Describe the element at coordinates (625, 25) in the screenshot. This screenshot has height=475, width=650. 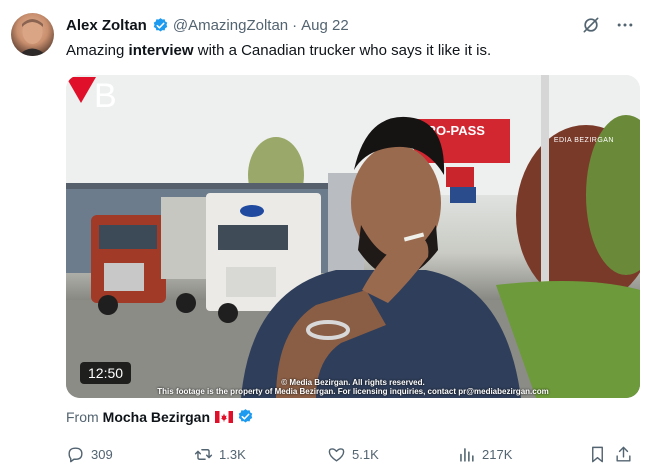
I see `more-icon` at that location.